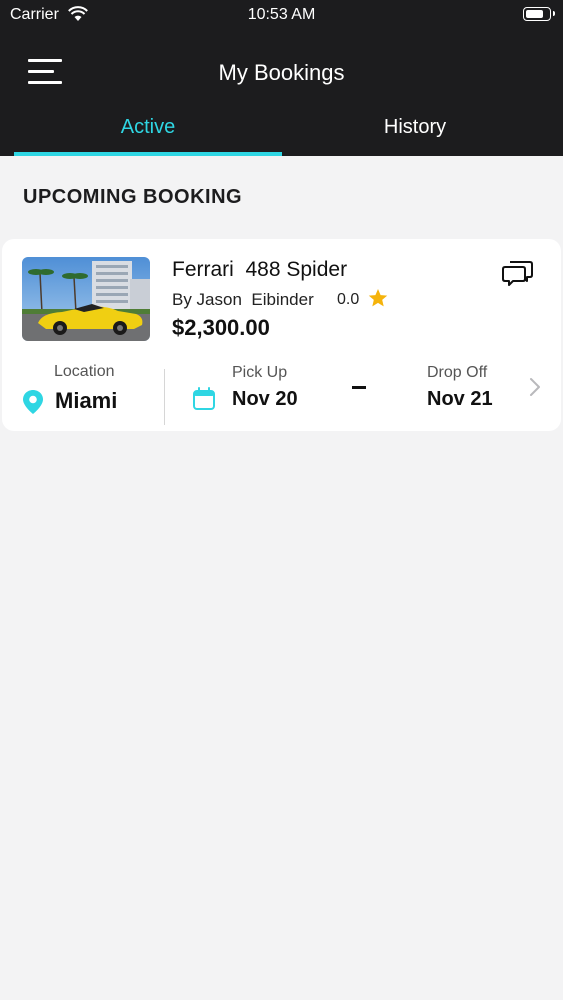  I want to click on section-title: UPCOMING BOOKING, so click(133, 197).